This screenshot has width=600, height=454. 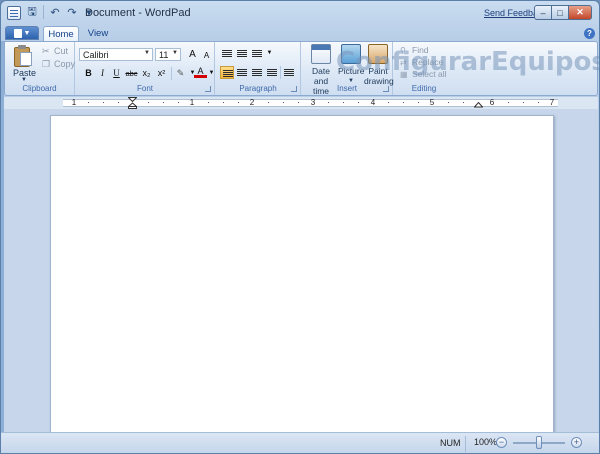 I want to click on watermark-text: ConfigurarEquipos, so click(x=468, y=62).